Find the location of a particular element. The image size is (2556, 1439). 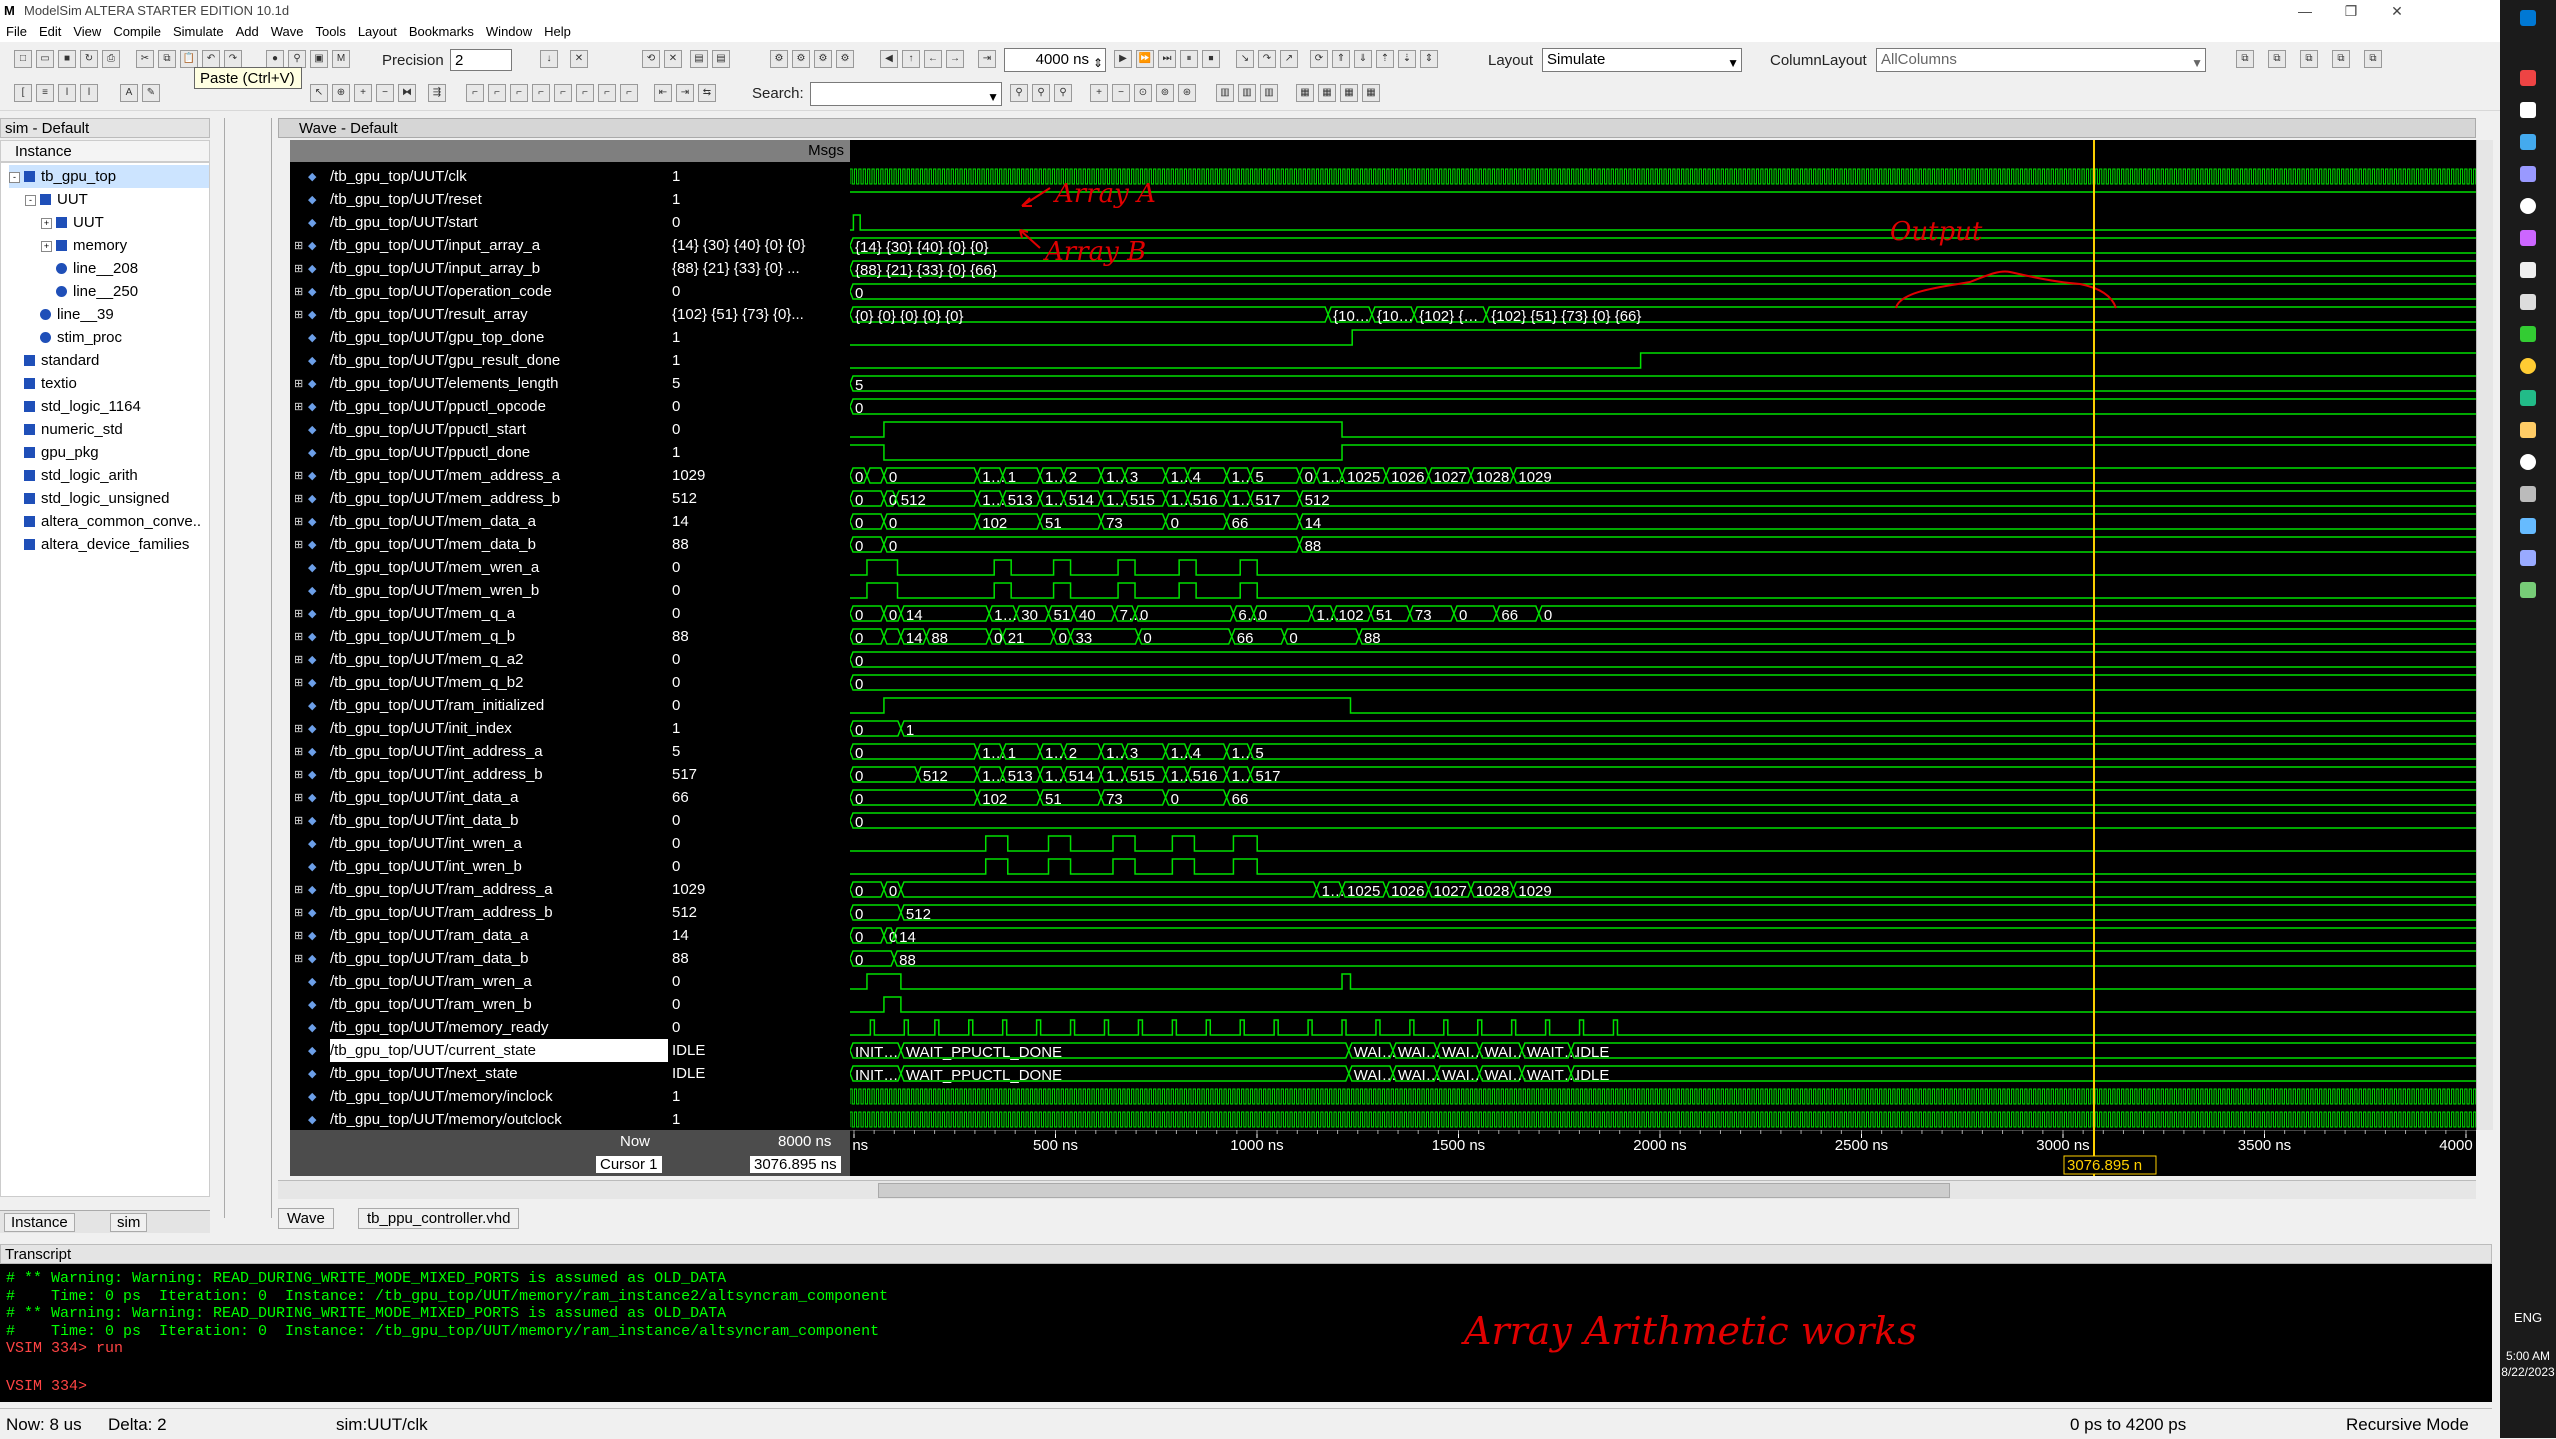

tool-a-icon: ⚙ is located at coordinates (779, 59).